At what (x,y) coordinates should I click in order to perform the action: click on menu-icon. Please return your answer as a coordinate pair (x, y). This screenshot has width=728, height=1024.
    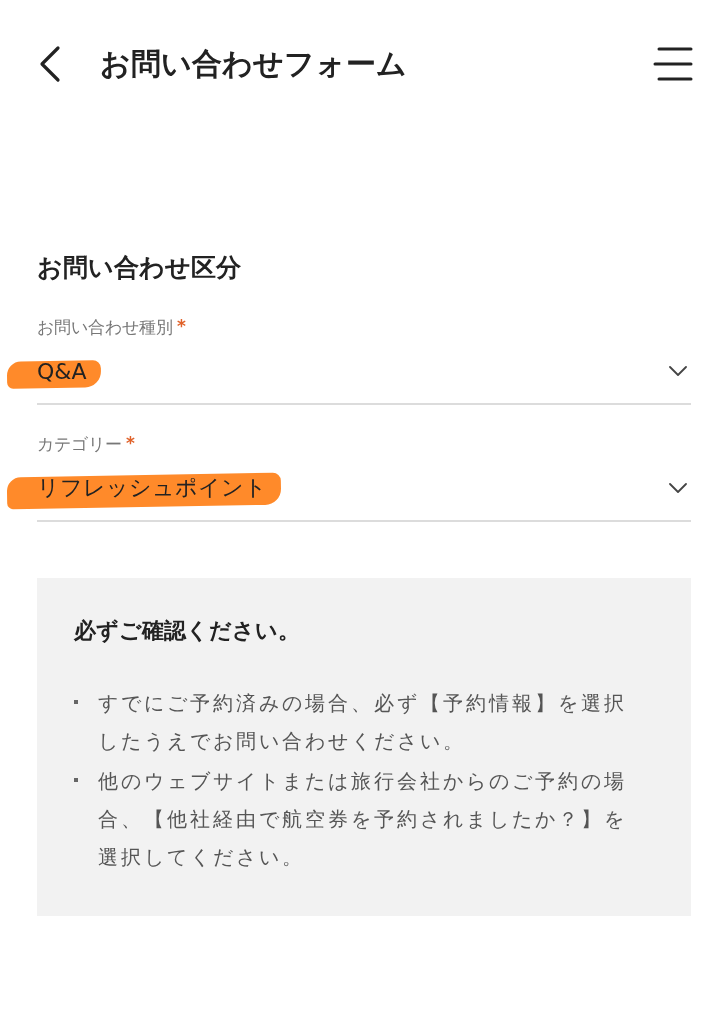
    Looking at the image, I should click on (673, 64).